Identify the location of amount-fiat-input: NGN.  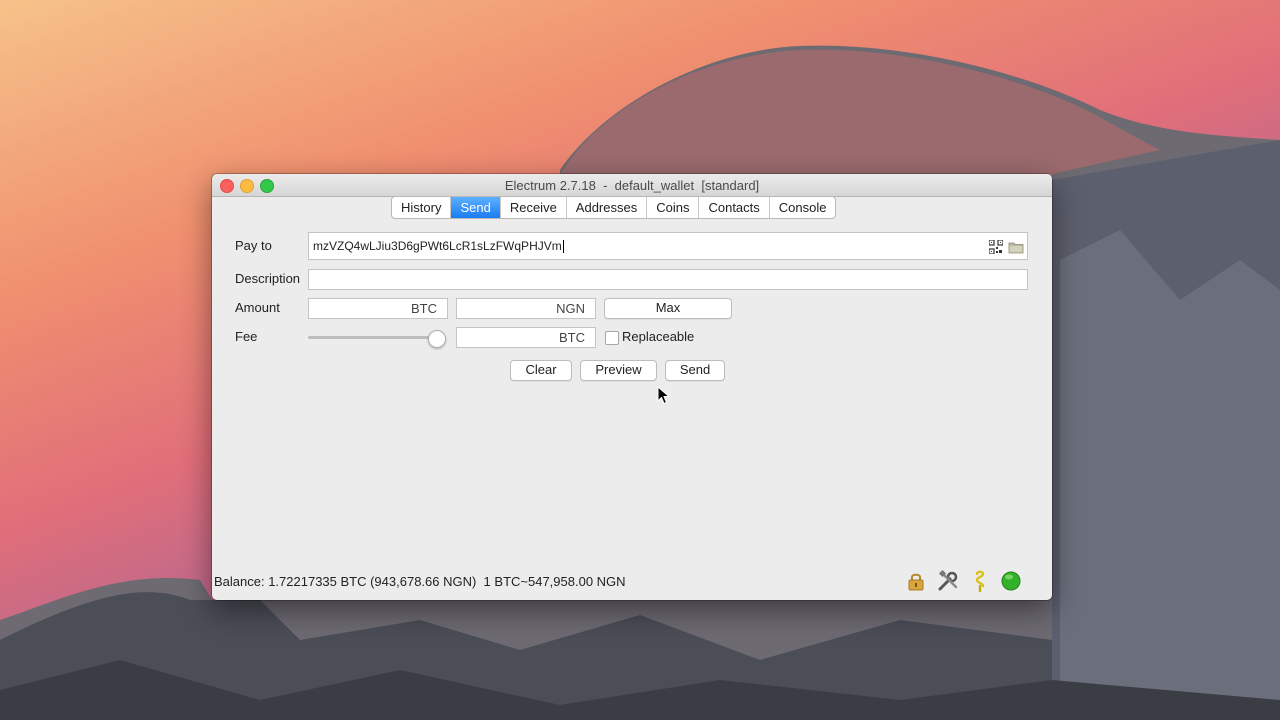
(526, 308).